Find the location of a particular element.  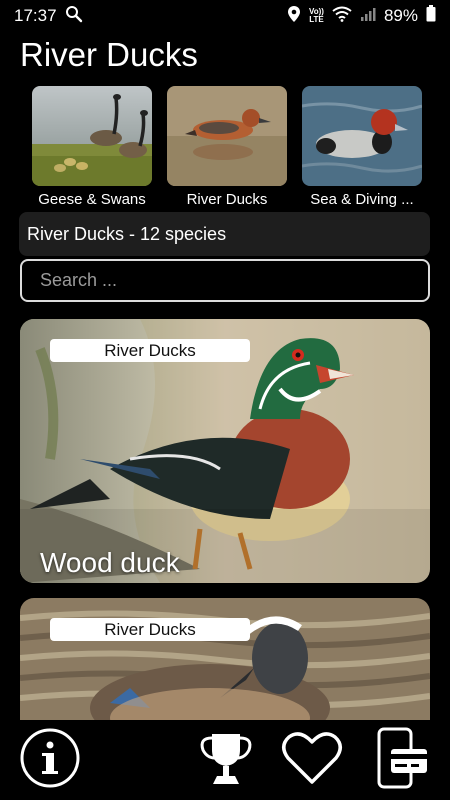

category-river-ducks: River Ducks is located at coordinates (227, 147).